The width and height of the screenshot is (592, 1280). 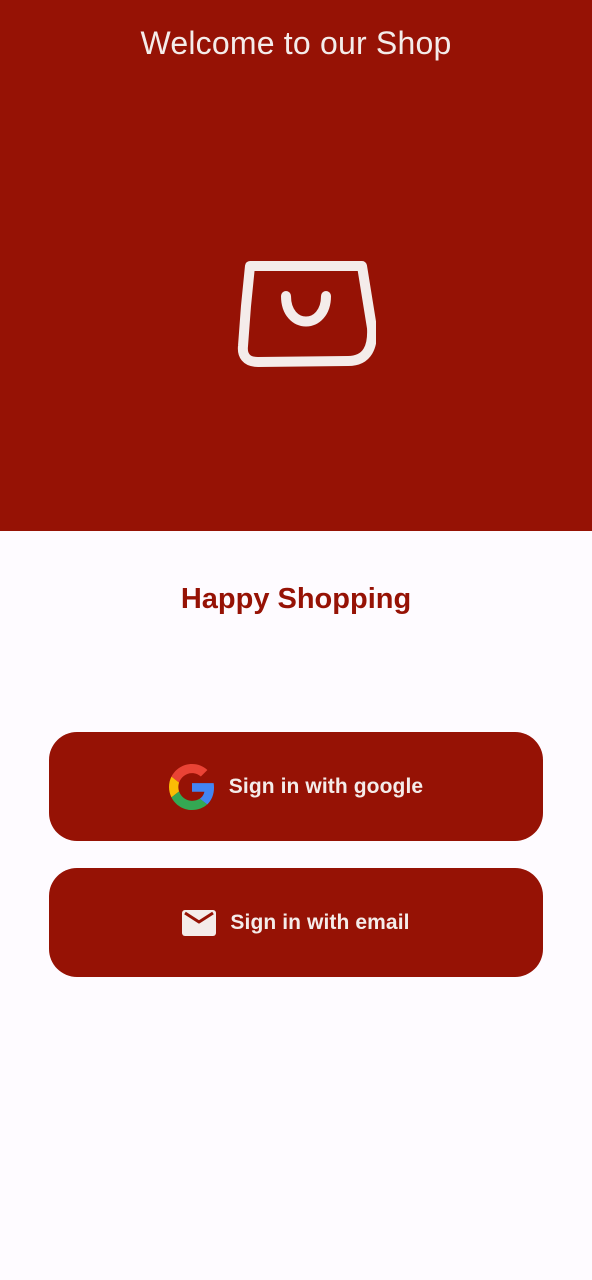 I want to click on sign-in-email-label: Sign in with email, so click(x=320, y=922).